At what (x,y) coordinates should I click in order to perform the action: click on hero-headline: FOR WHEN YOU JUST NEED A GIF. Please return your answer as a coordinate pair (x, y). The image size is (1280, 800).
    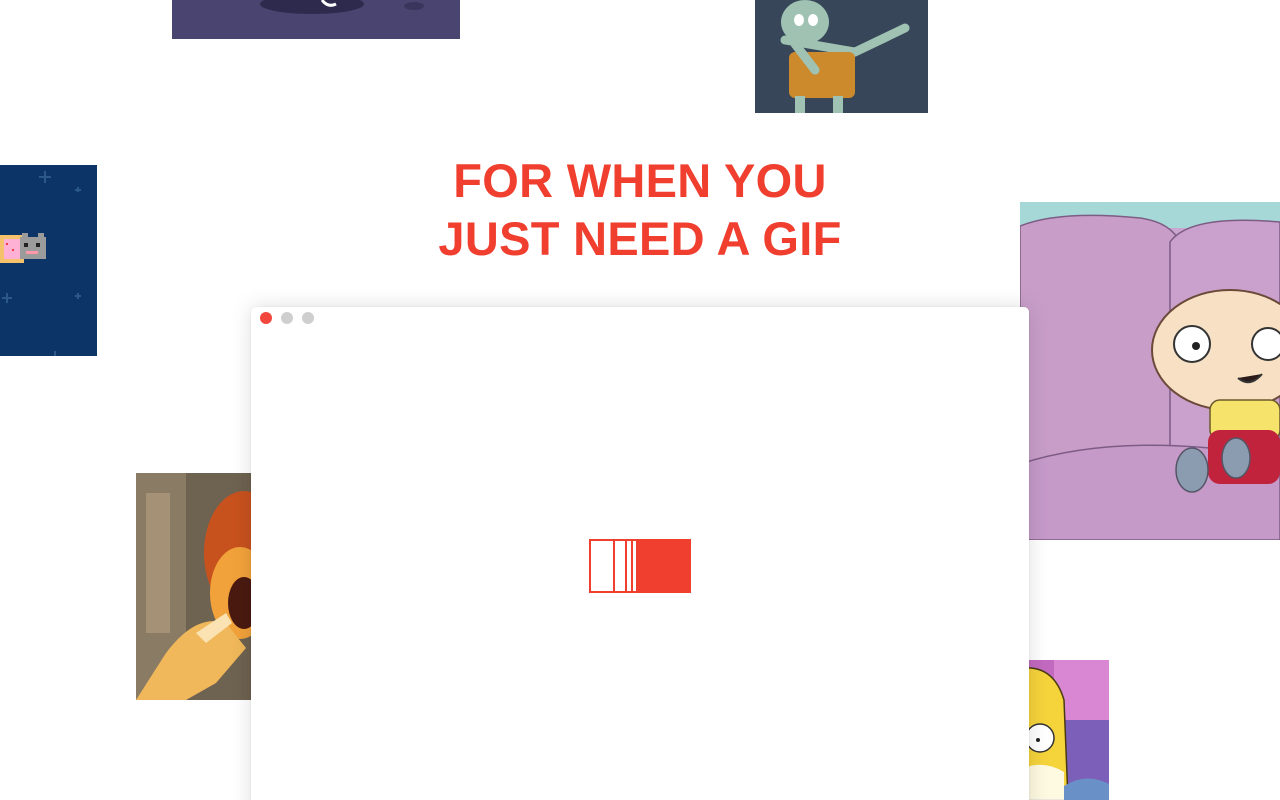
    Looking at the image, I should click on (640, 210).